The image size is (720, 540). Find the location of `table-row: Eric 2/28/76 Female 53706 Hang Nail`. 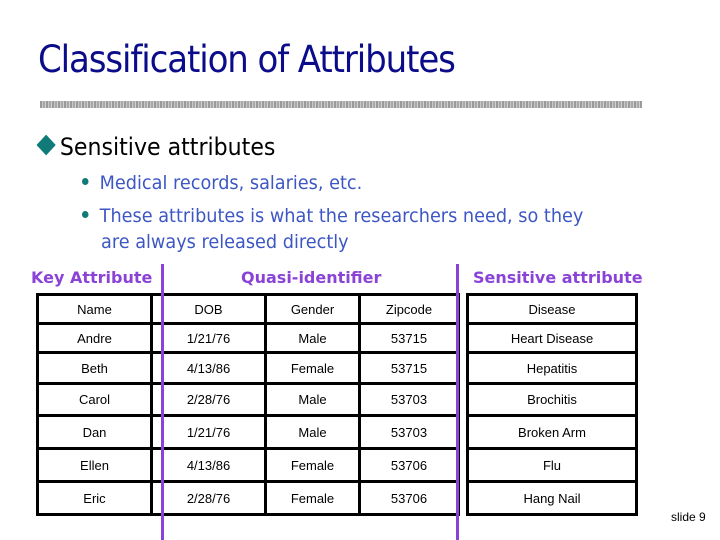

table-row: Eric 2/28/76 Female 53706 Hang Nail is located at coordinates (337, 498).